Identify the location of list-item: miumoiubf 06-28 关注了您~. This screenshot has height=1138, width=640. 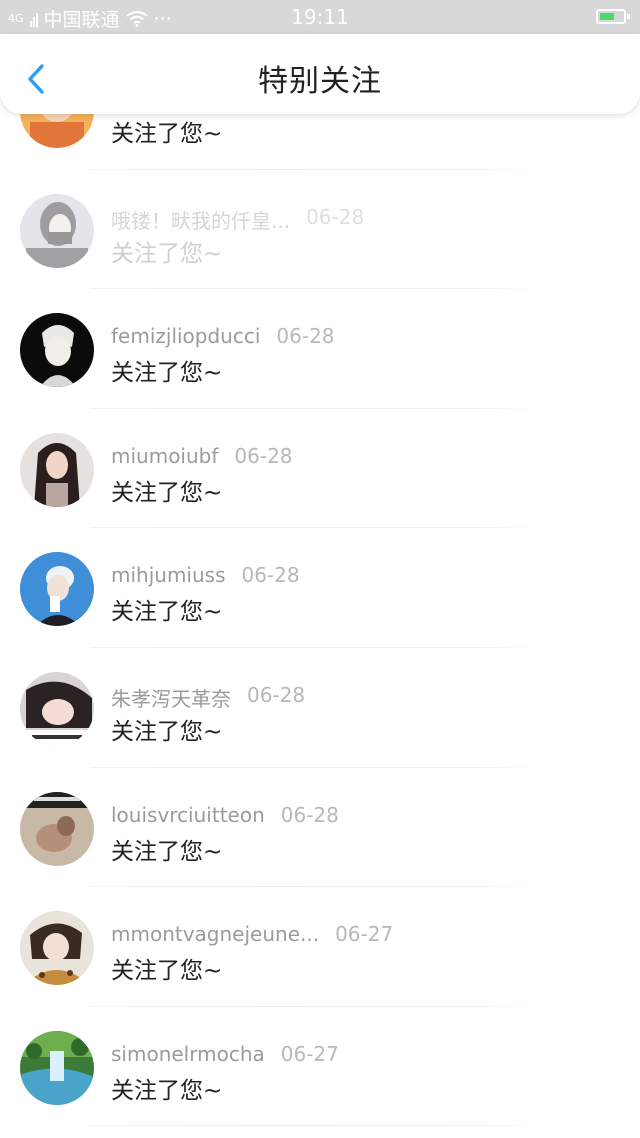
(320, 469).